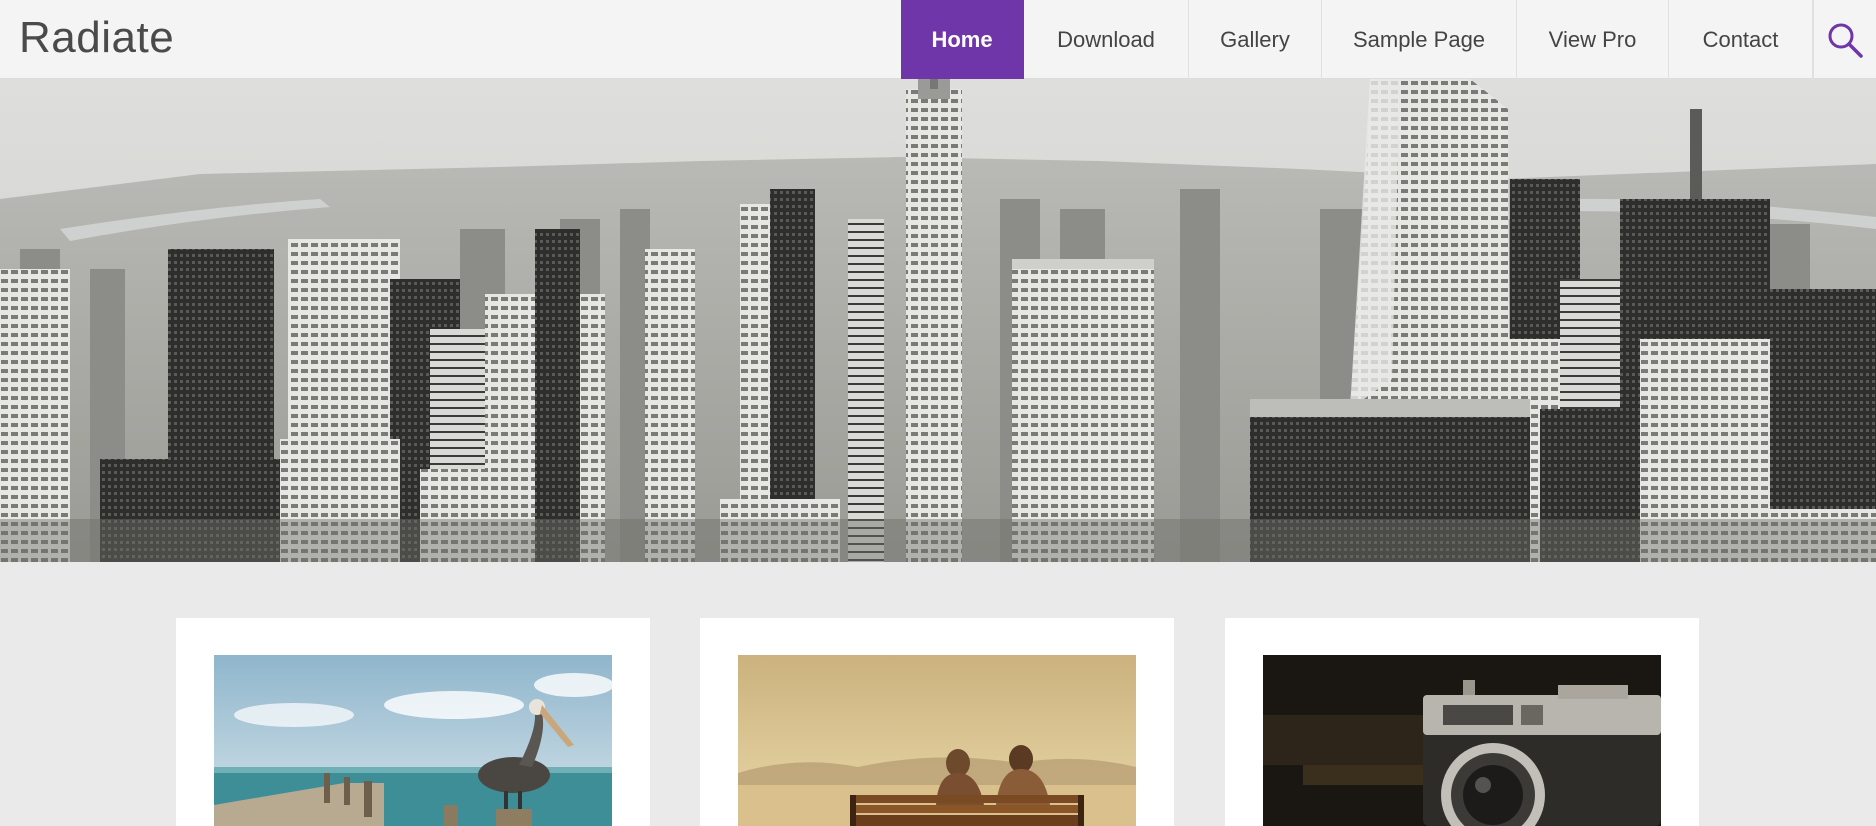  I want to click on nav-item-view-pro: View Pro, so click(1593, 39).